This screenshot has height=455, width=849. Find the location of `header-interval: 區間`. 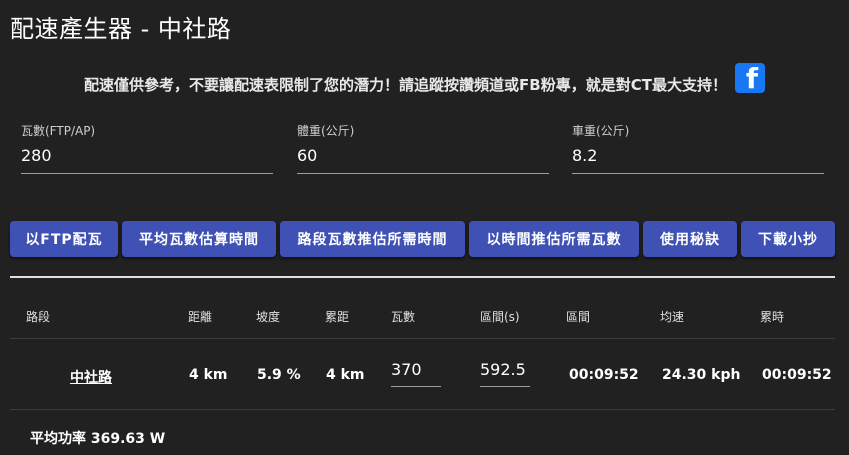

header-interval: 區間 is located at coordinates (578, 317).